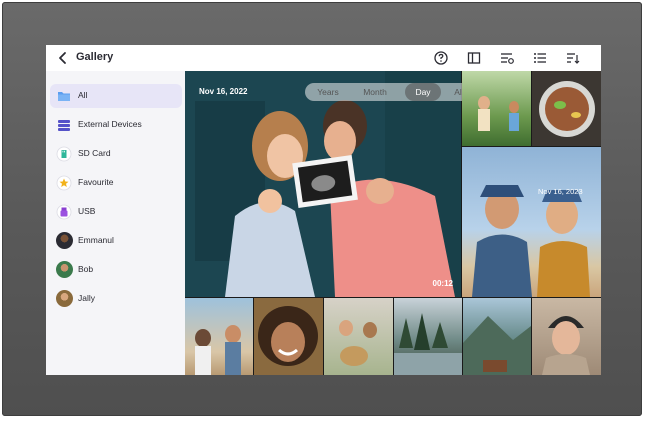 The width and height of the screenshot is (645, 422). What do you see at coordinates (441, 58) in the screenshot?
I see `help-icon` at bounding box center [441, 58].